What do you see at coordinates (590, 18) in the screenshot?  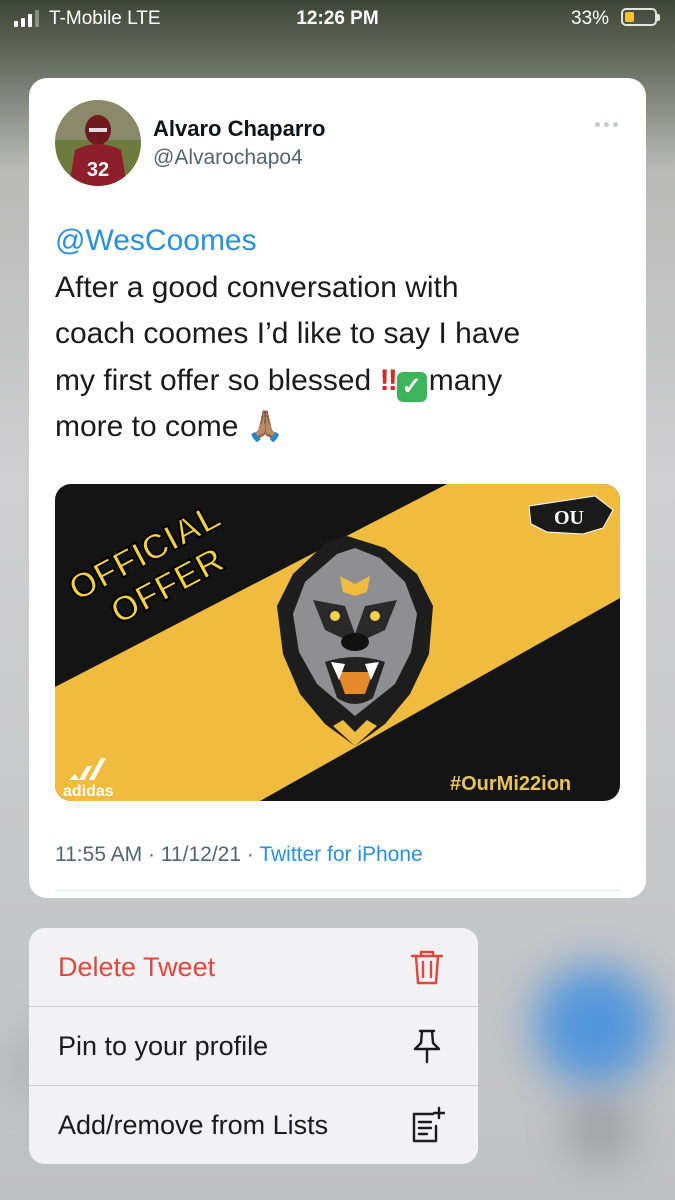 I see `battery-percent: 33%` at bounding box center [590, 18].